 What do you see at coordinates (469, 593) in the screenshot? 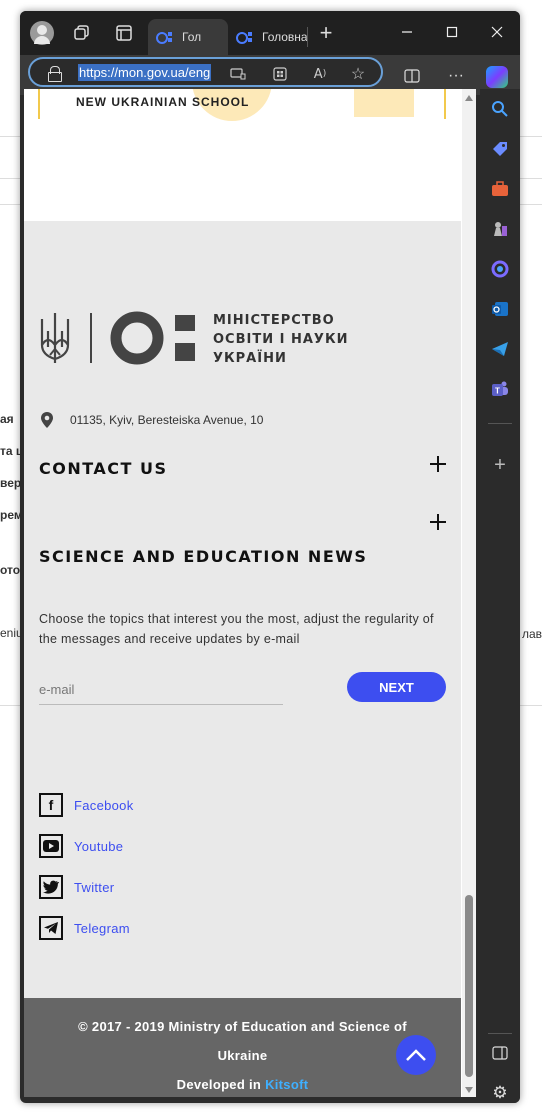
I see `scrollbar` at bounding box center [469, 593].